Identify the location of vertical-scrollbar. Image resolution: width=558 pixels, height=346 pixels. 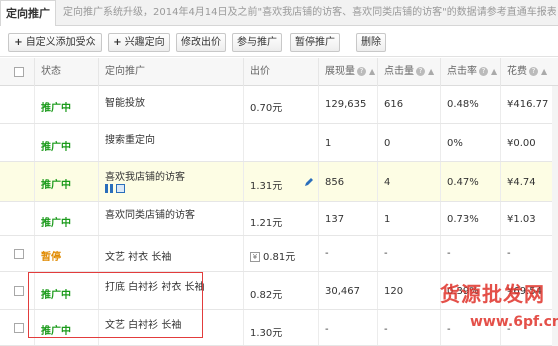
(555, 216).